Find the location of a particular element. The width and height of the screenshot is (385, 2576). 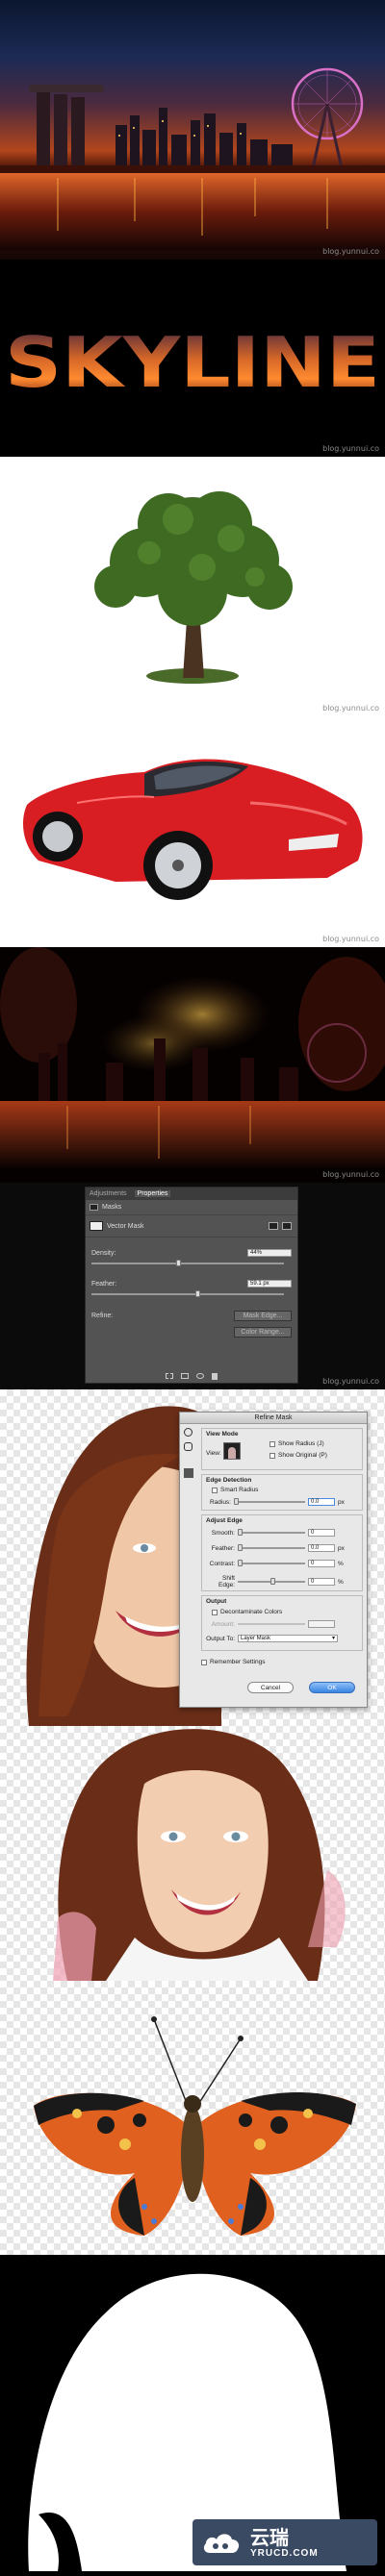

feather-slider-refine is located at coordinates (271, 1547).